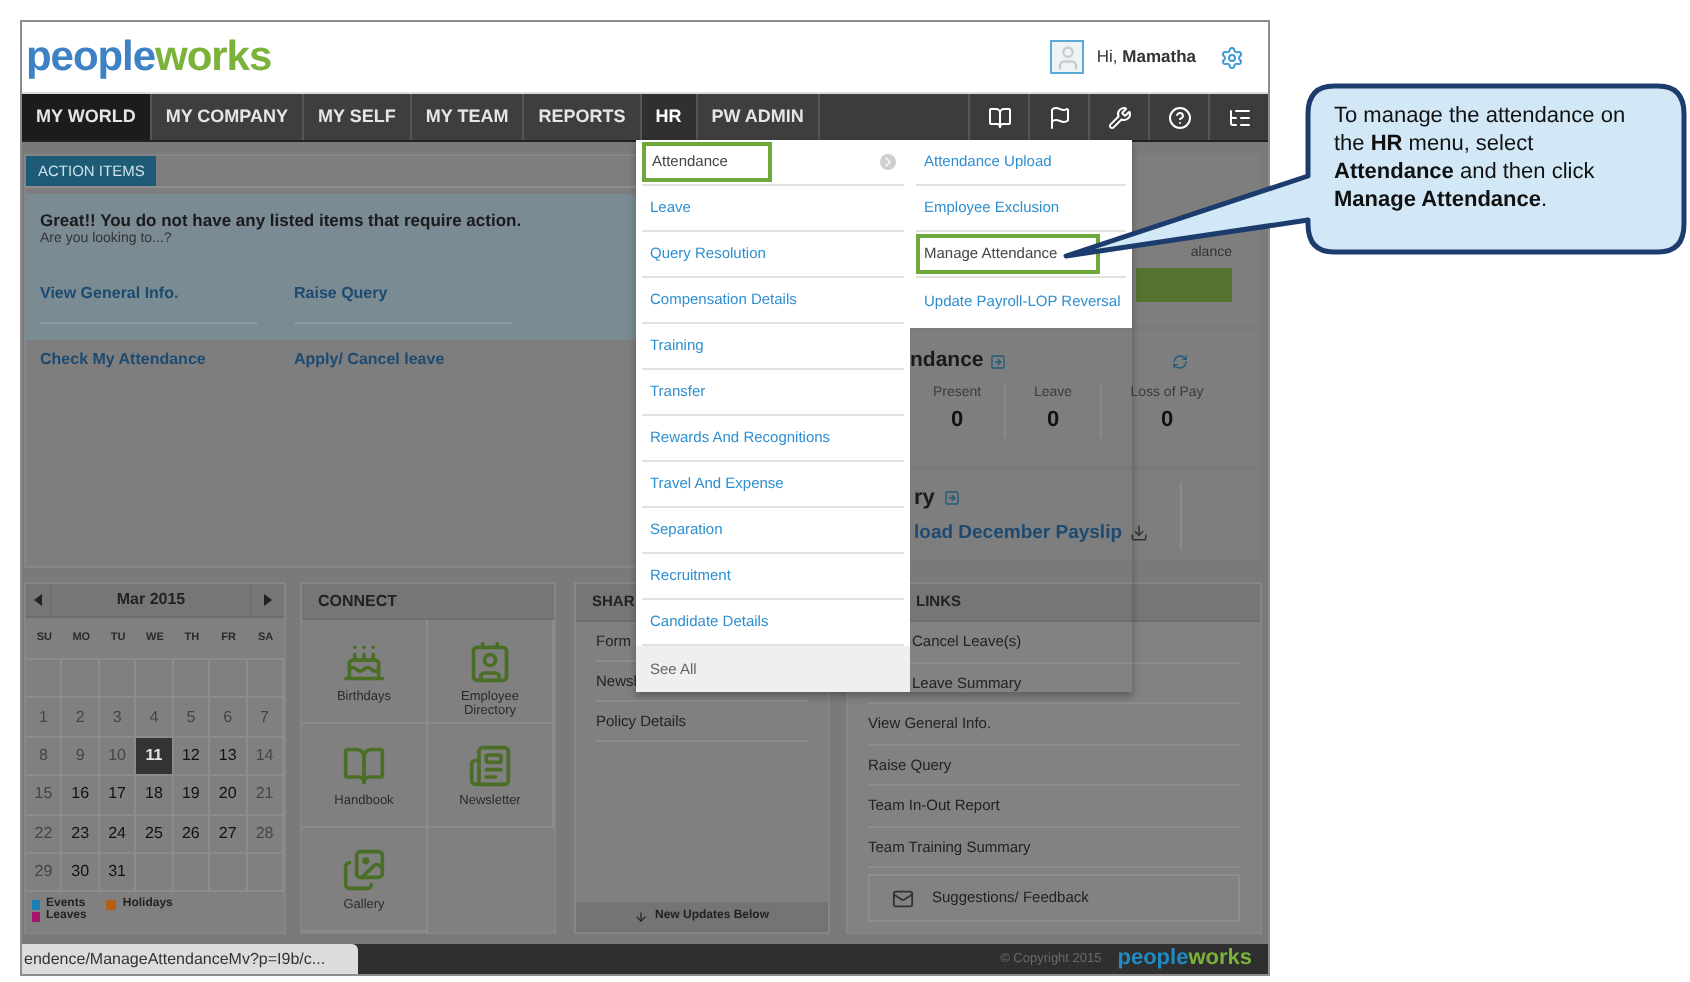  What do you see at coordinates (154, 717) in the screenshot?
I see `calendar-day: 4` at bounding box center [154, 717].